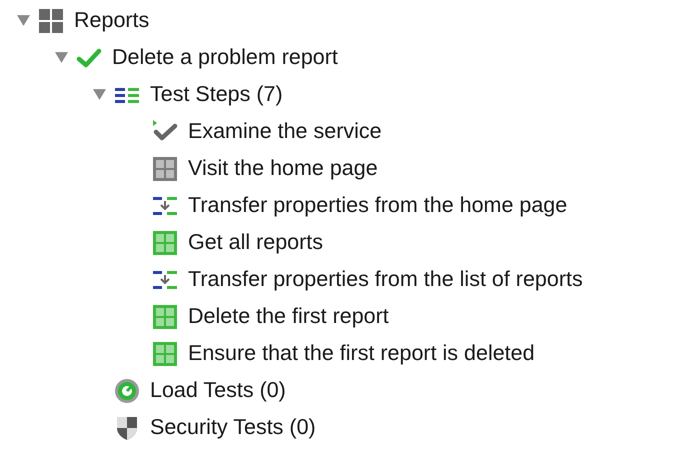 Image resolution: width=692 pixels, height=454 pixels. What do you see at coordinates (218, 390) in the screenshot?
I see `tree-item-label: Load Tests (0)` at bounding box center [218, 390].